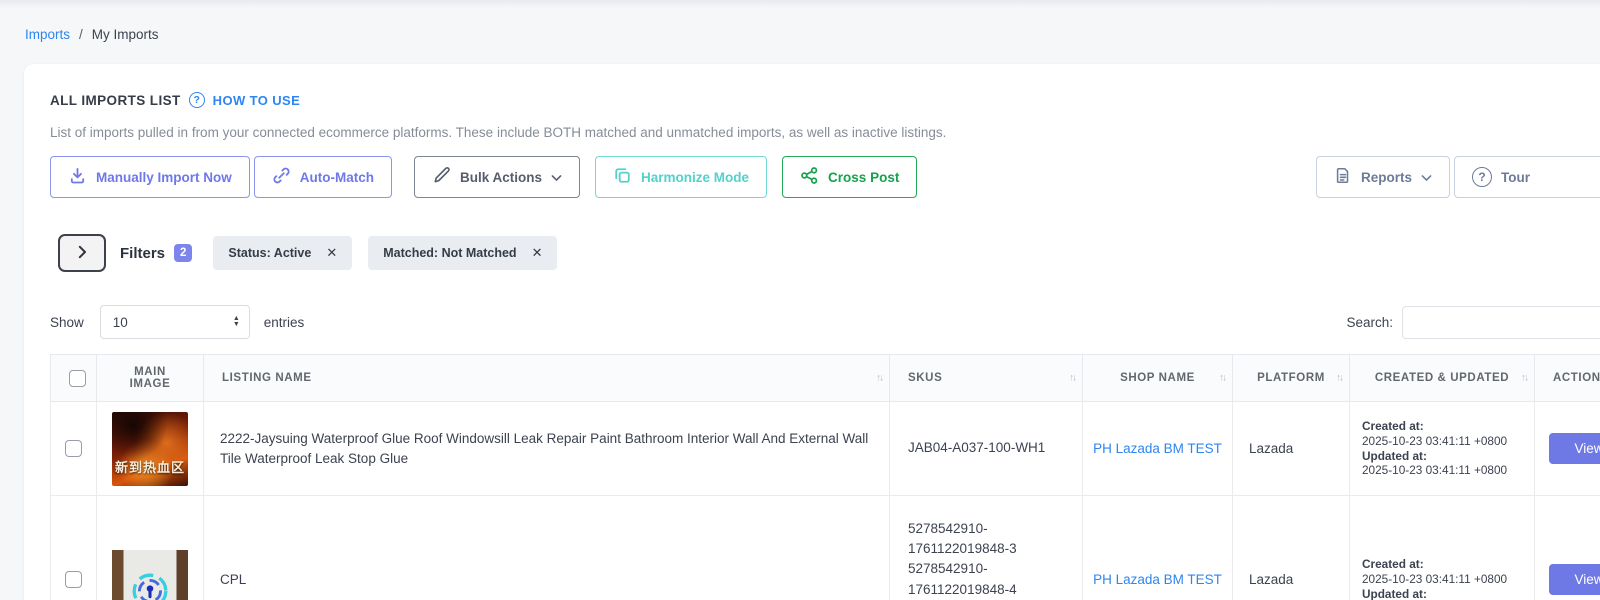 This screenshot has height=600, width=1600. What do you see at coordinates (962, 579) in the screenshot?
I see `sku-value: 5278542910-1761122019848-4` at bounding box center [962, 579].